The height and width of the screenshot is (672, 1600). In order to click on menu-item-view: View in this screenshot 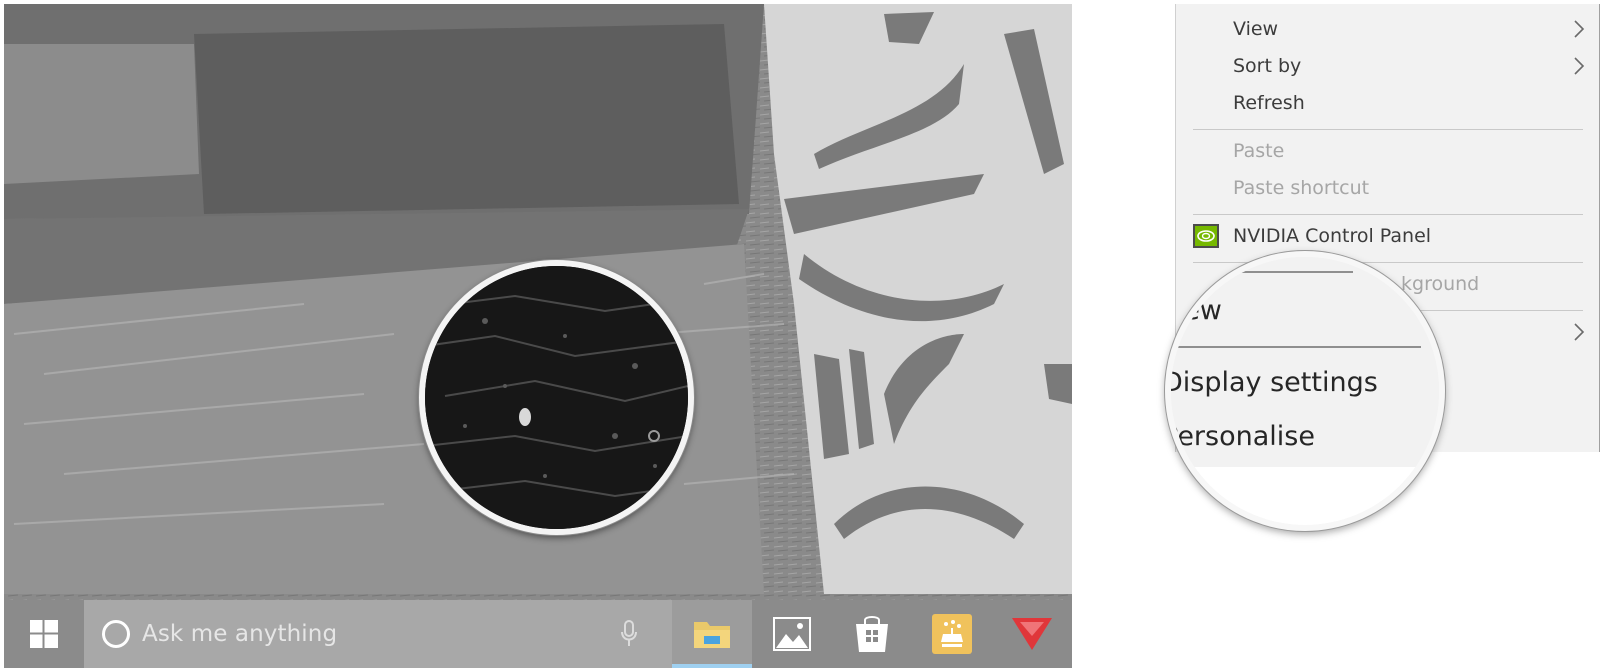, I will do `click(1387, 29)`.